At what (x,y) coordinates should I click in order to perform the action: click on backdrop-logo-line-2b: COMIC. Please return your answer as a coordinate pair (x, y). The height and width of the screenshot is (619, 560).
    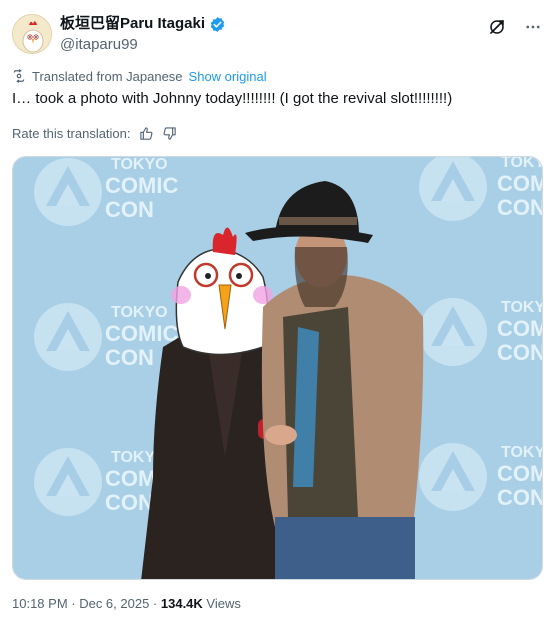
    Looking at the image, I should click on (520, 183).